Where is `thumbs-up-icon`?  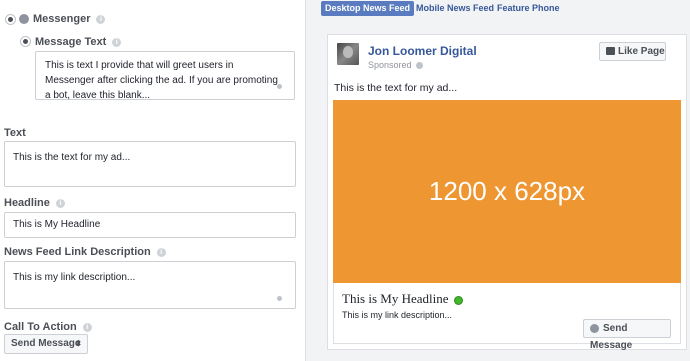 thumbs-up-icon is located at coordinates (610, 51).